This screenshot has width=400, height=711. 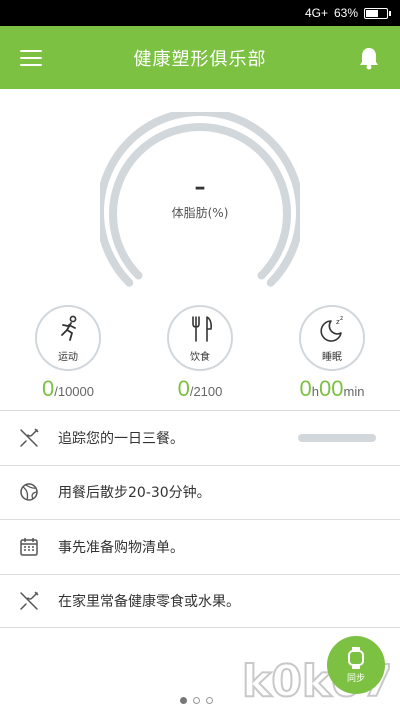 I want to click on ball-icon, so click(x=29, y=492).